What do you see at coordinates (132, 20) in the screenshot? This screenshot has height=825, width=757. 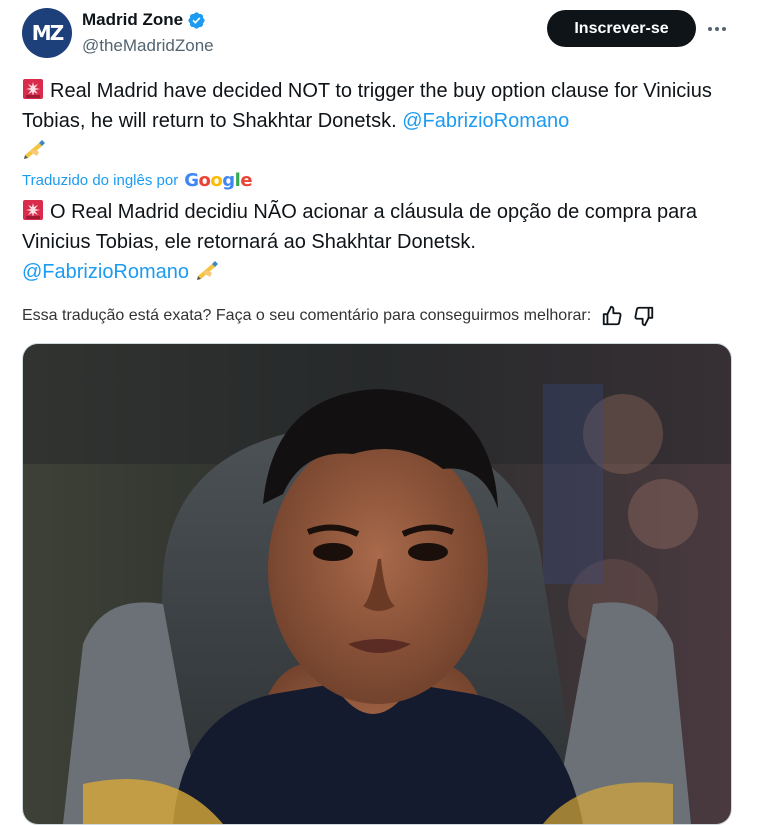 I see `display-name: Madrid Zone` at bounding box center [132, 20].